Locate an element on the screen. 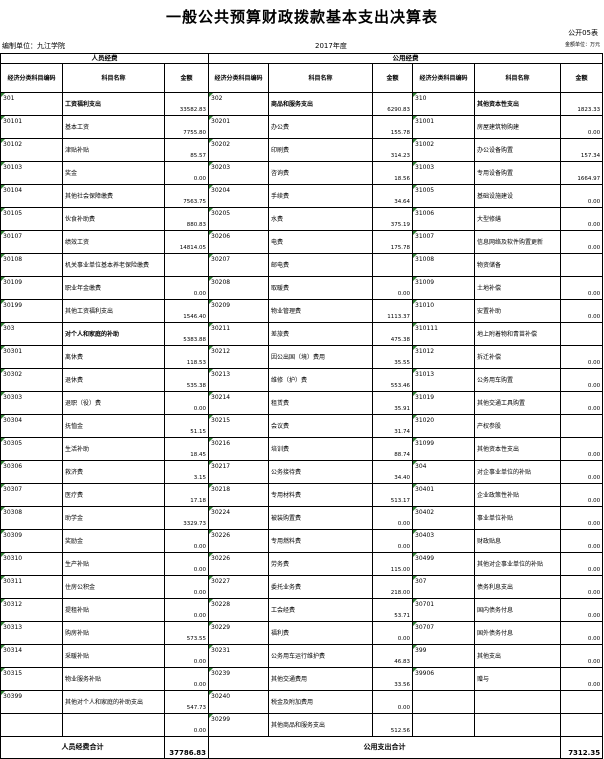 Image resolution: width=604 pixels, height=759 pixels. cell-amount: 31.74 is located at coordinates (393, 426).